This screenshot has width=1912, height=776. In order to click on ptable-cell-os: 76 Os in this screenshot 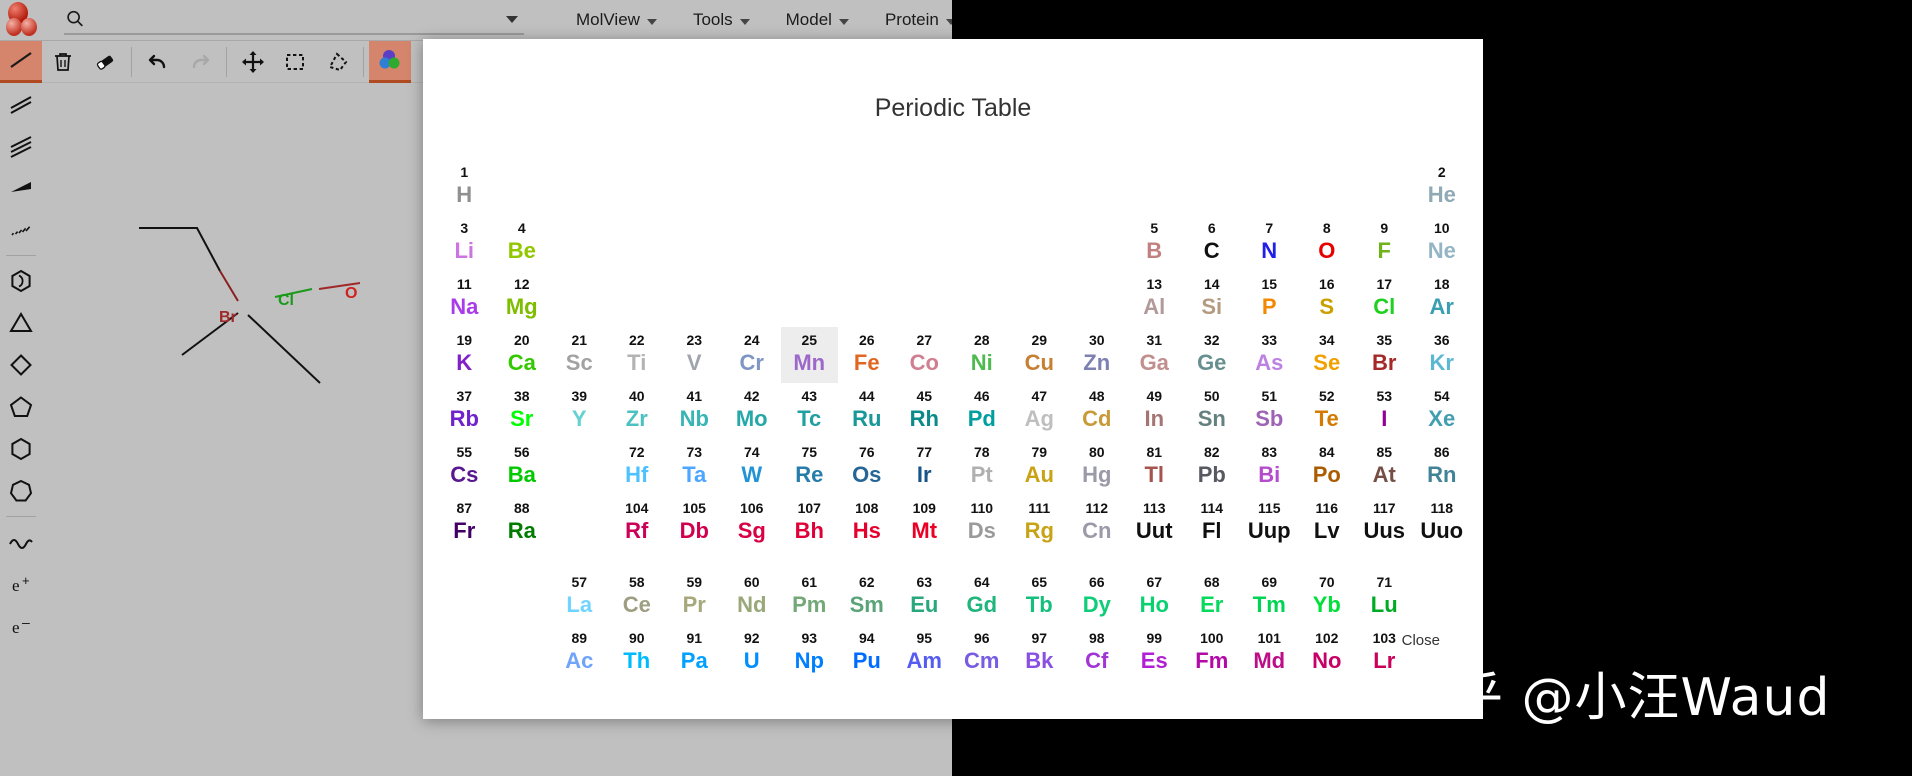, I will do `click(867, 467)`.